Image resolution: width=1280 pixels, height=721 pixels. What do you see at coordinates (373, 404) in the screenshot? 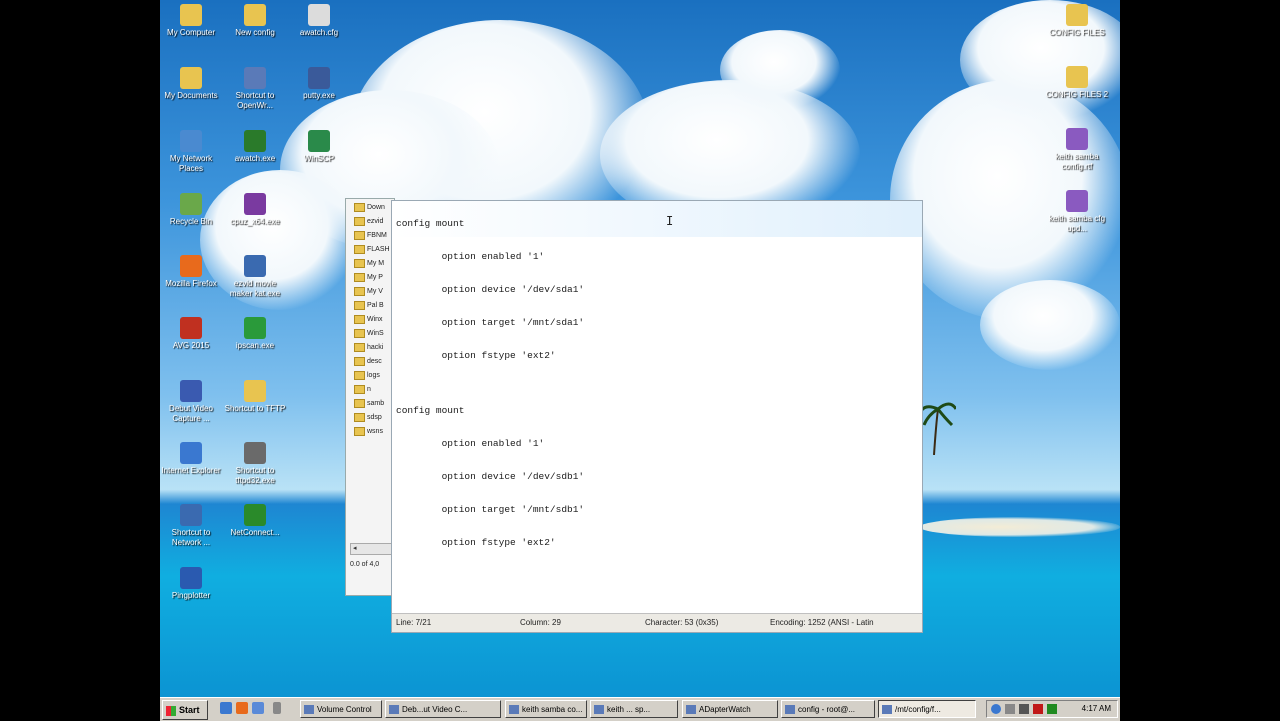
I see `tree-item: samb` at bounding box center [373, 404].